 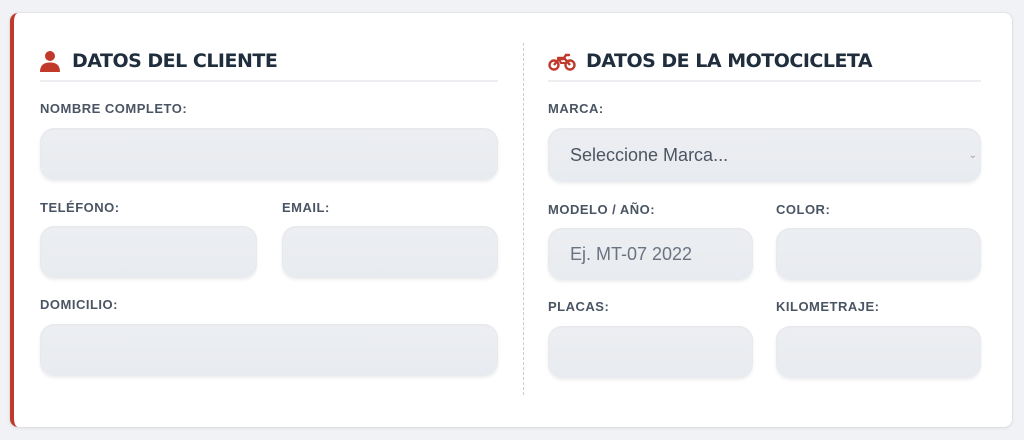 I want to click on brand-select: Seleccione Marca... ⌄, so click(x=764, y=155).